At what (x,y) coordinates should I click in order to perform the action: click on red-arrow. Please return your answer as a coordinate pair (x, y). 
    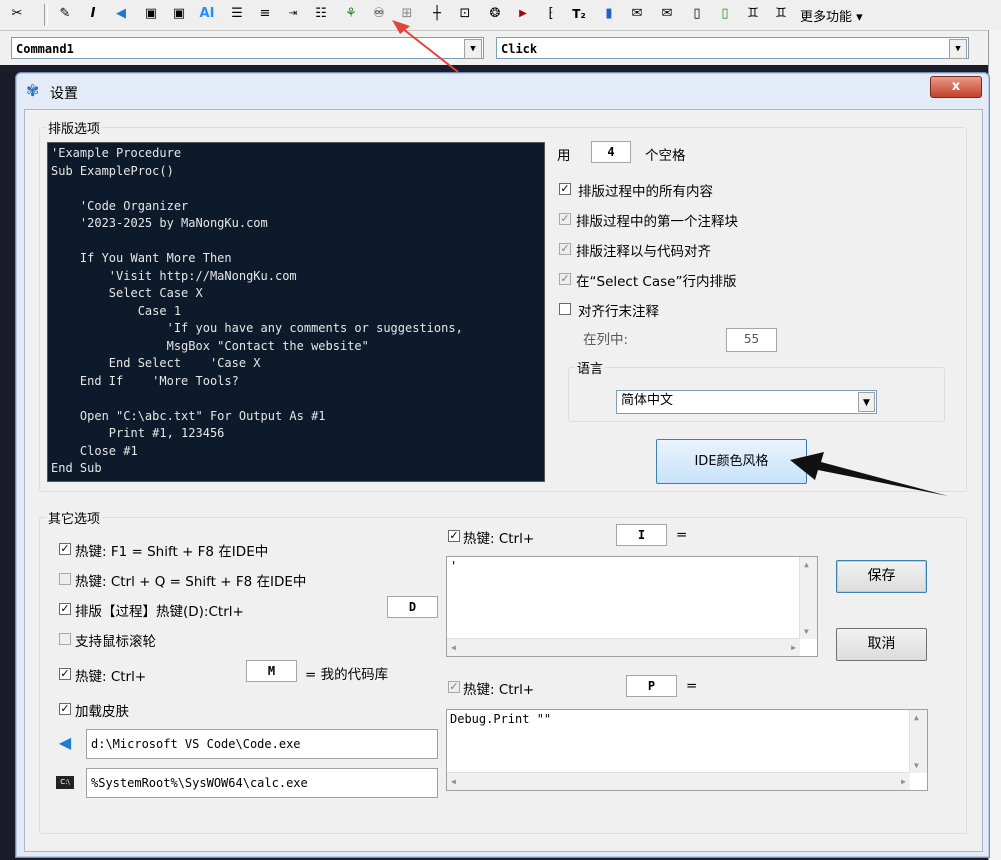
    Looking at the image, I should click on (428, 48).